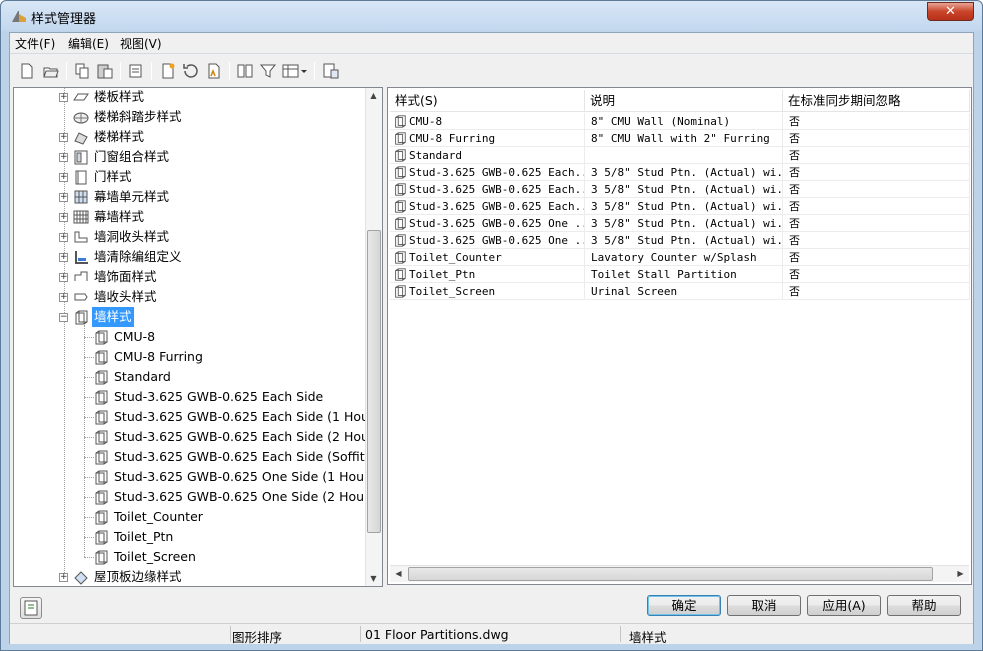 Image resolution: width=983 pixels, height=651 pixels. I want to click on tree-category-item: − 墙样式, so click(190, 317).